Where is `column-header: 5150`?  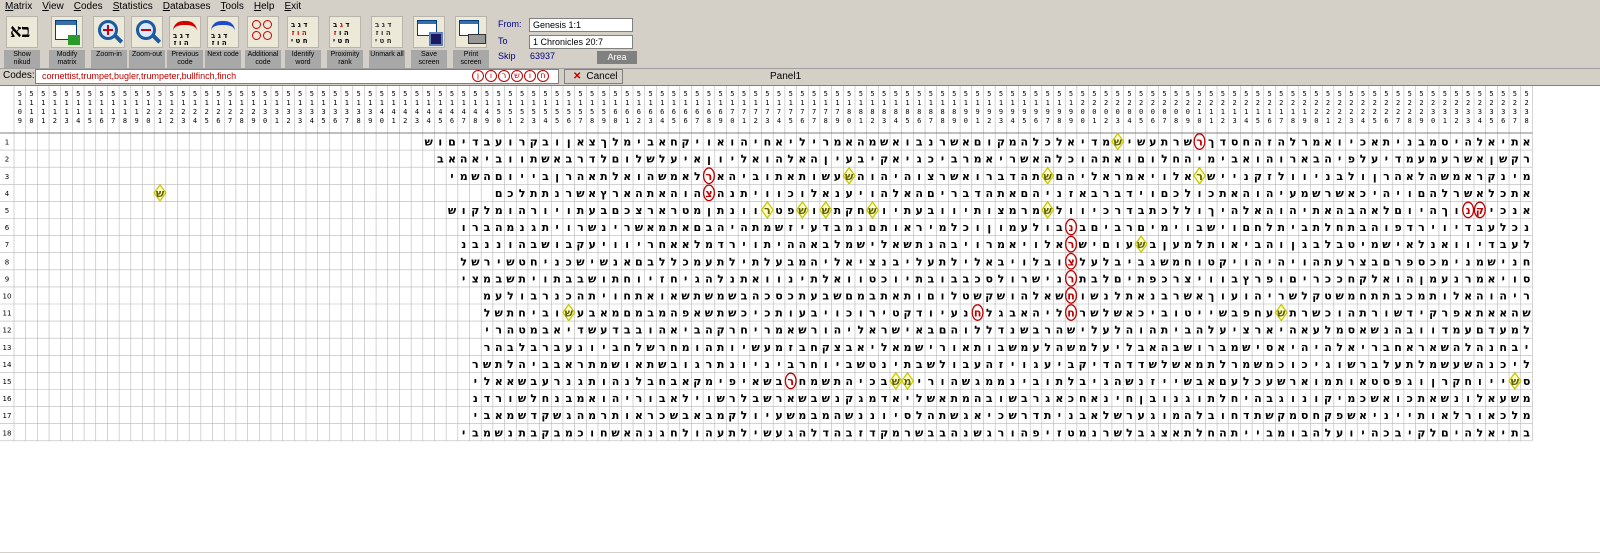
column-header: 5150 is located at coordinates (499, 107).